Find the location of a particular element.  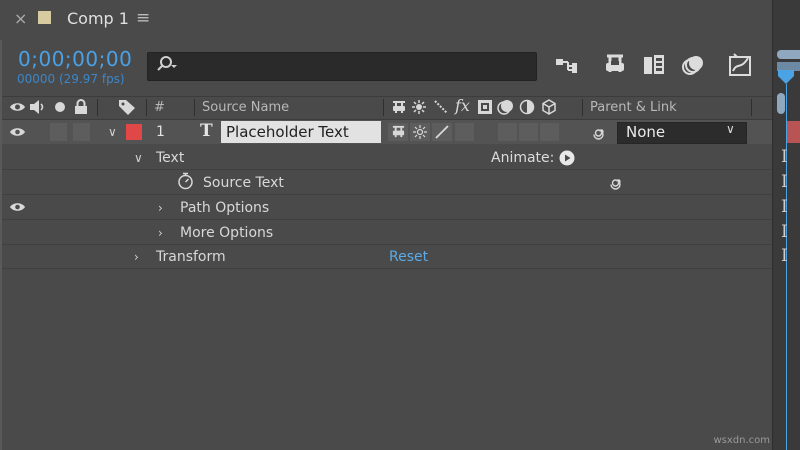

layer-name: Placeholder Text is located at coordinates (287, 132).